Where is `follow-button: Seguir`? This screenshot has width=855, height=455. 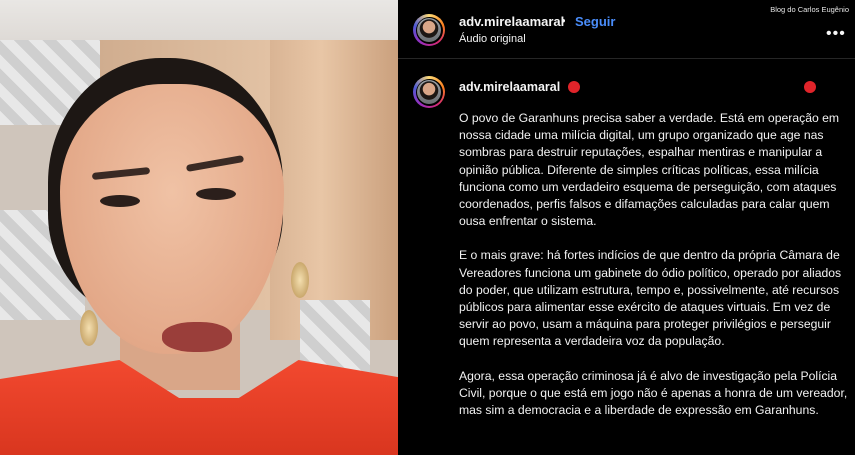 follow-button: Seguir is located at coordinates (595, 21).